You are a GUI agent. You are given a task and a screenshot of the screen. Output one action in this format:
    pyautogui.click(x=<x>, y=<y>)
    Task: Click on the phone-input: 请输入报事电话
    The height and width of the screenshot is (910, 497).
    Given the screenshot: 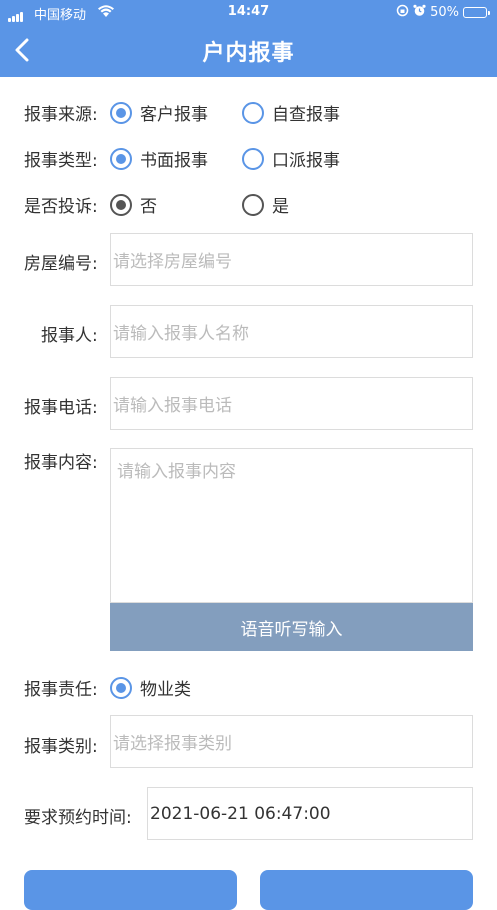 What is the action you would take?
    pyautogui.click(x=291, y=403)
    